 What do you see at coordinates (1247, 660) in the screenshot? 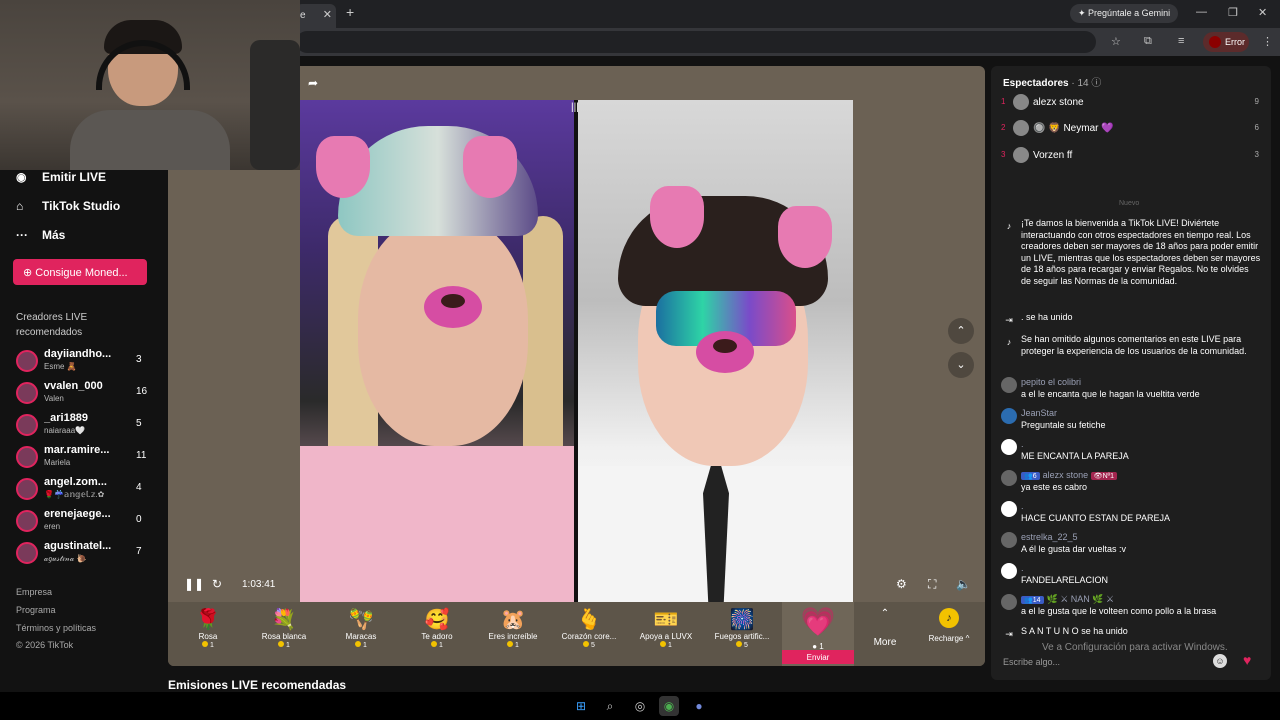
I see `heart-icon: ♥` at bounding box center [1247, 660].